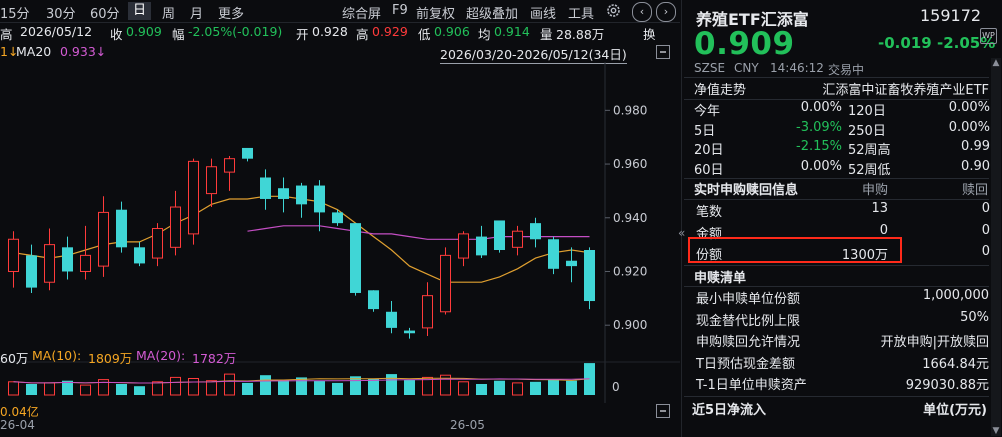 Image resolution: width=1002 pixels, height=437 pixels. I want to click on period-day: 日, so click(140, 11).